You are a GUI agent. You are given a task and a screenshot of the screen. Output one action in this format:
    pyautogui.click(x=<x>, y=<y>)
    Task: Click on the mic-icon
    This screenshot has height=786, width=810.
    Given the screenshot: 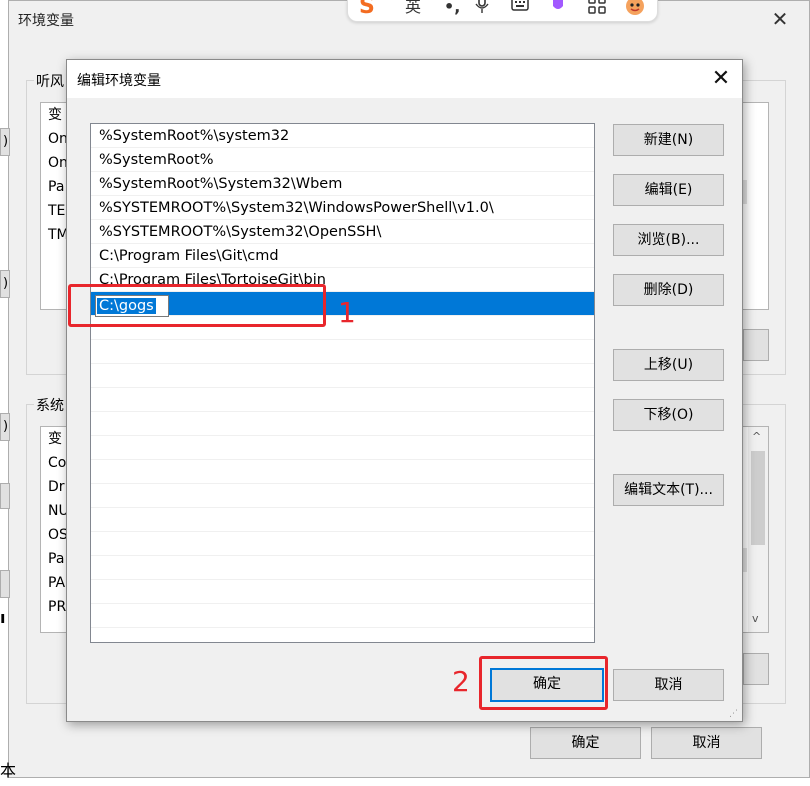 What is the action you would take?
    pyautogui.click(x=482, y=10)
    